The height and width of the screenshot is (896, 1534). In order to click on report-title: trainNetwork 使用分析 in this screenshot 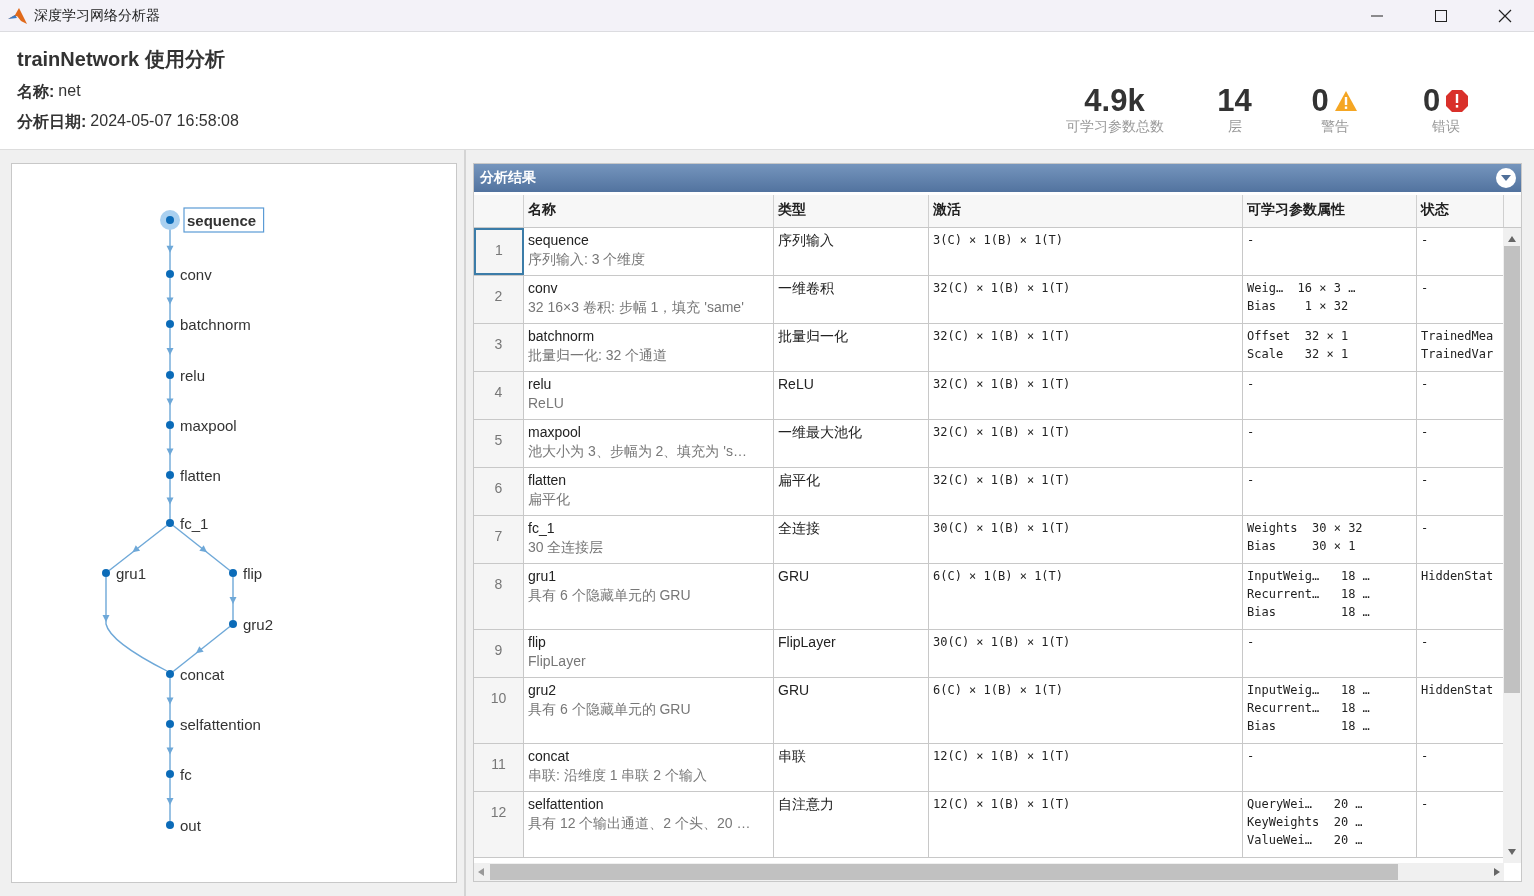, I will do `click(121, 59)`.